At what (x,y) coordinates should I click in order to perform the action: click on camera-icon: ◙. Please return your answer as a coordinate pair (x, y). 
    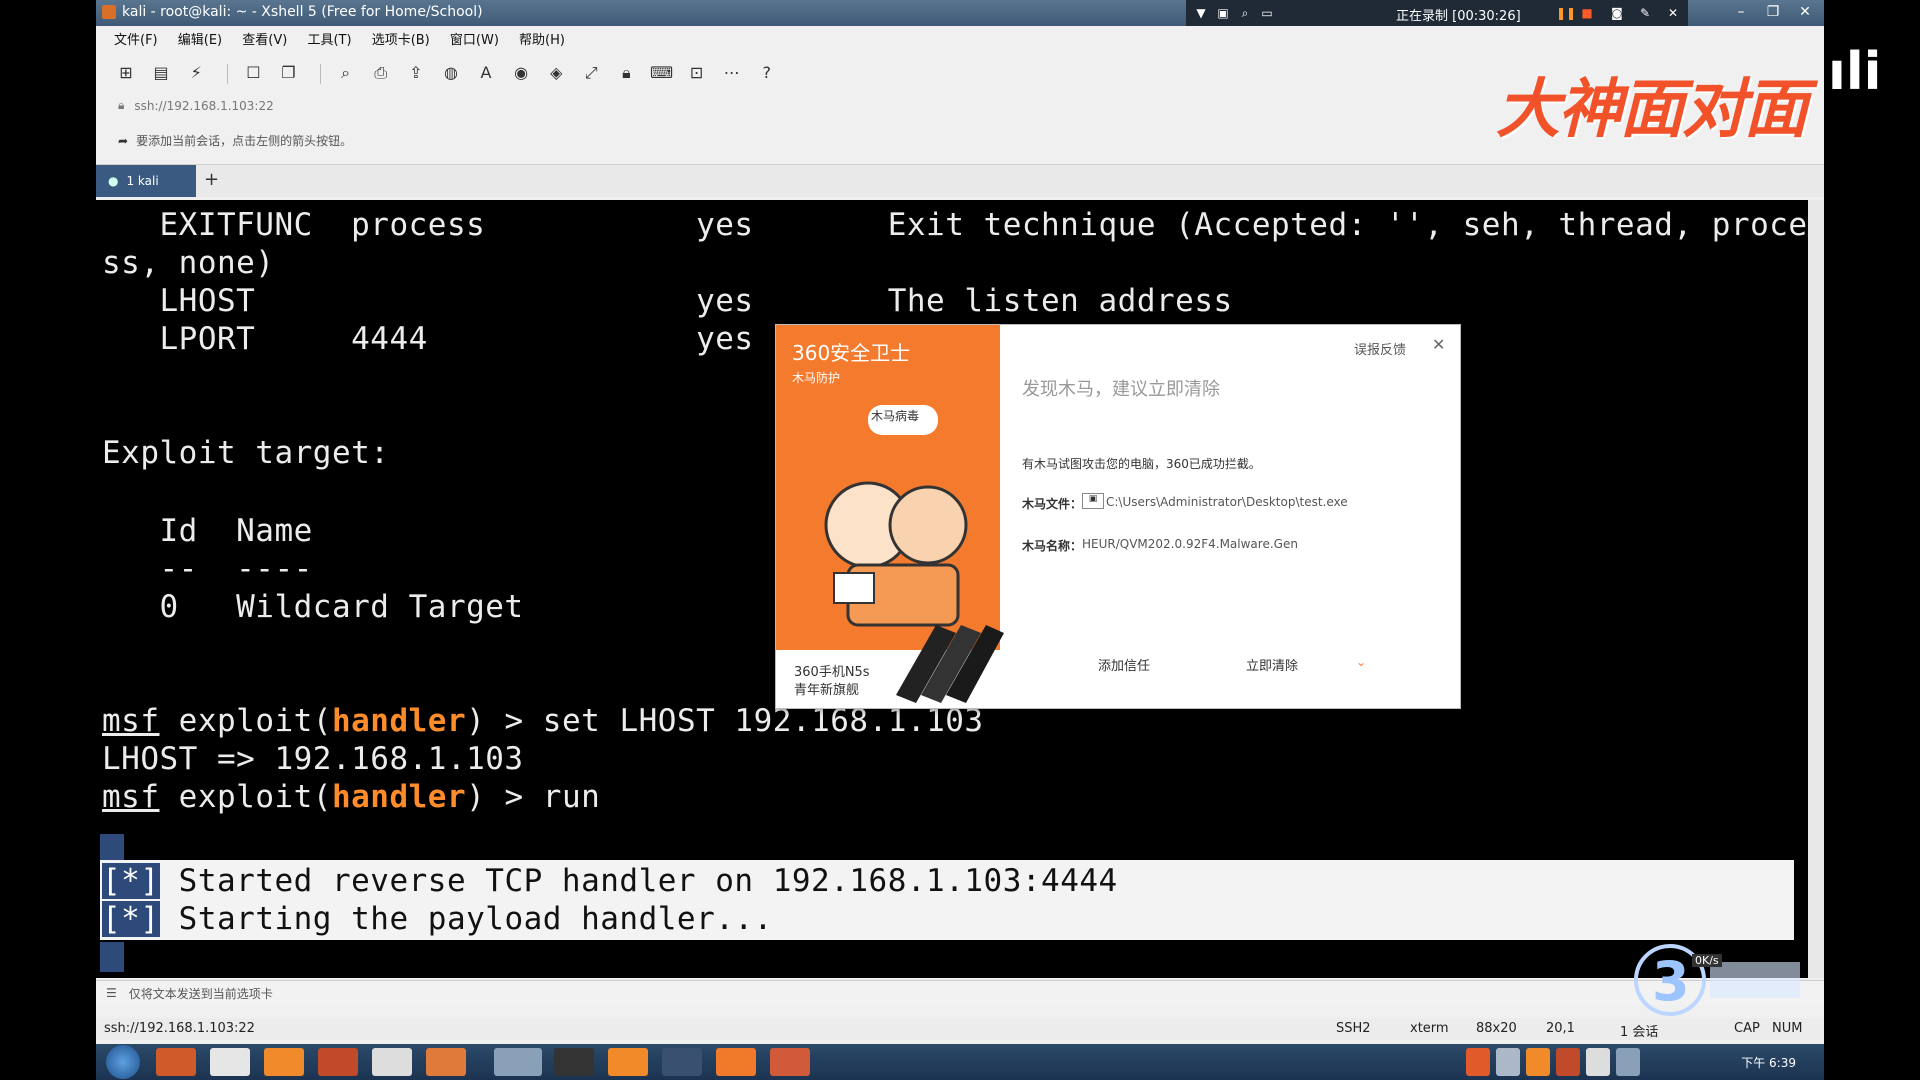
    Looking at the image, I should click on (1617, 13).